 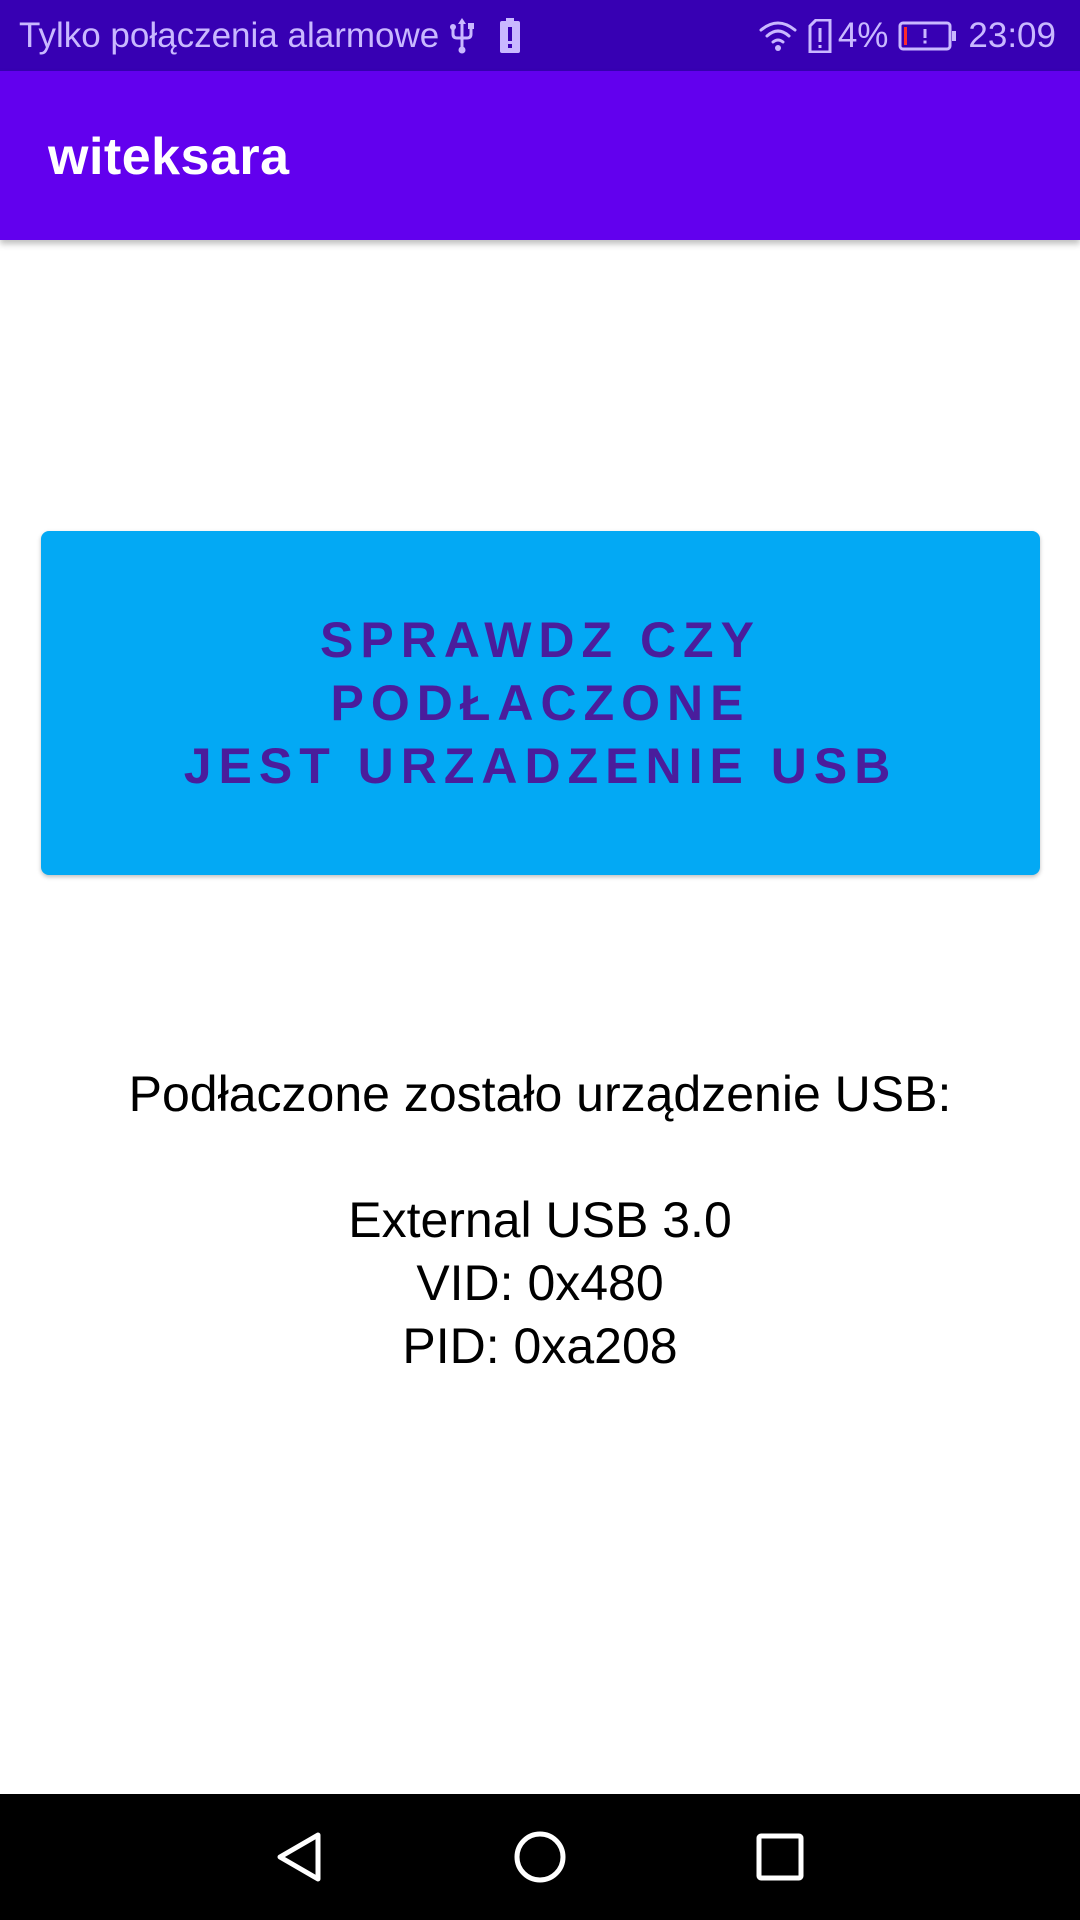 I want to click on recents-button, so click(x=780, y=1857).